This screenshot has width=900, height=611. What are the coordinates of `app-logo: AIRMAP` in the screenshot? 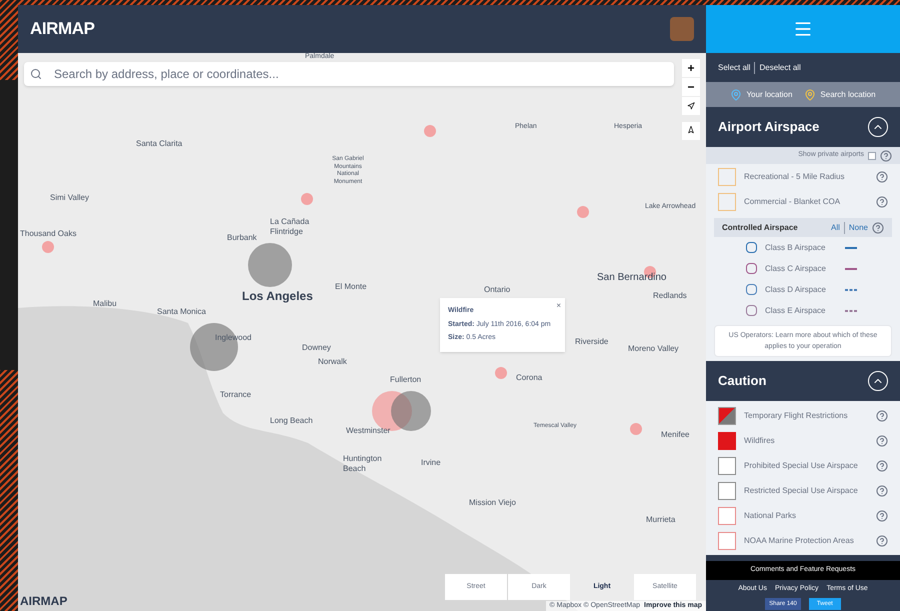 It's located at (62, 29).